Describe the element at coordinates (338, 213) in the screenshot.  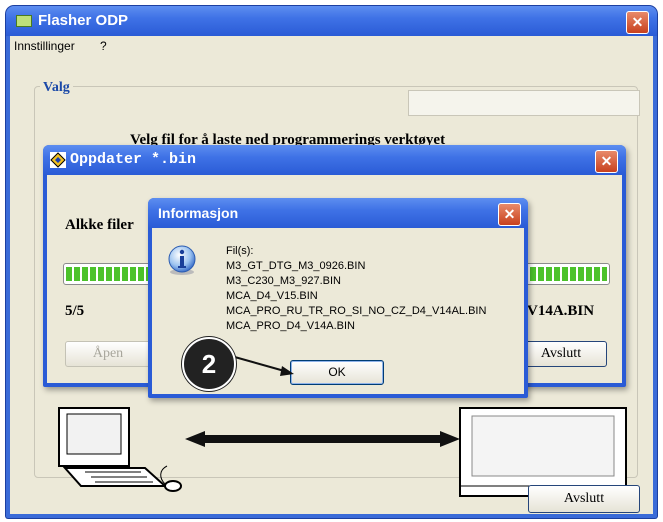
I see `info-title-bar: Informasjon ✕` at that location.